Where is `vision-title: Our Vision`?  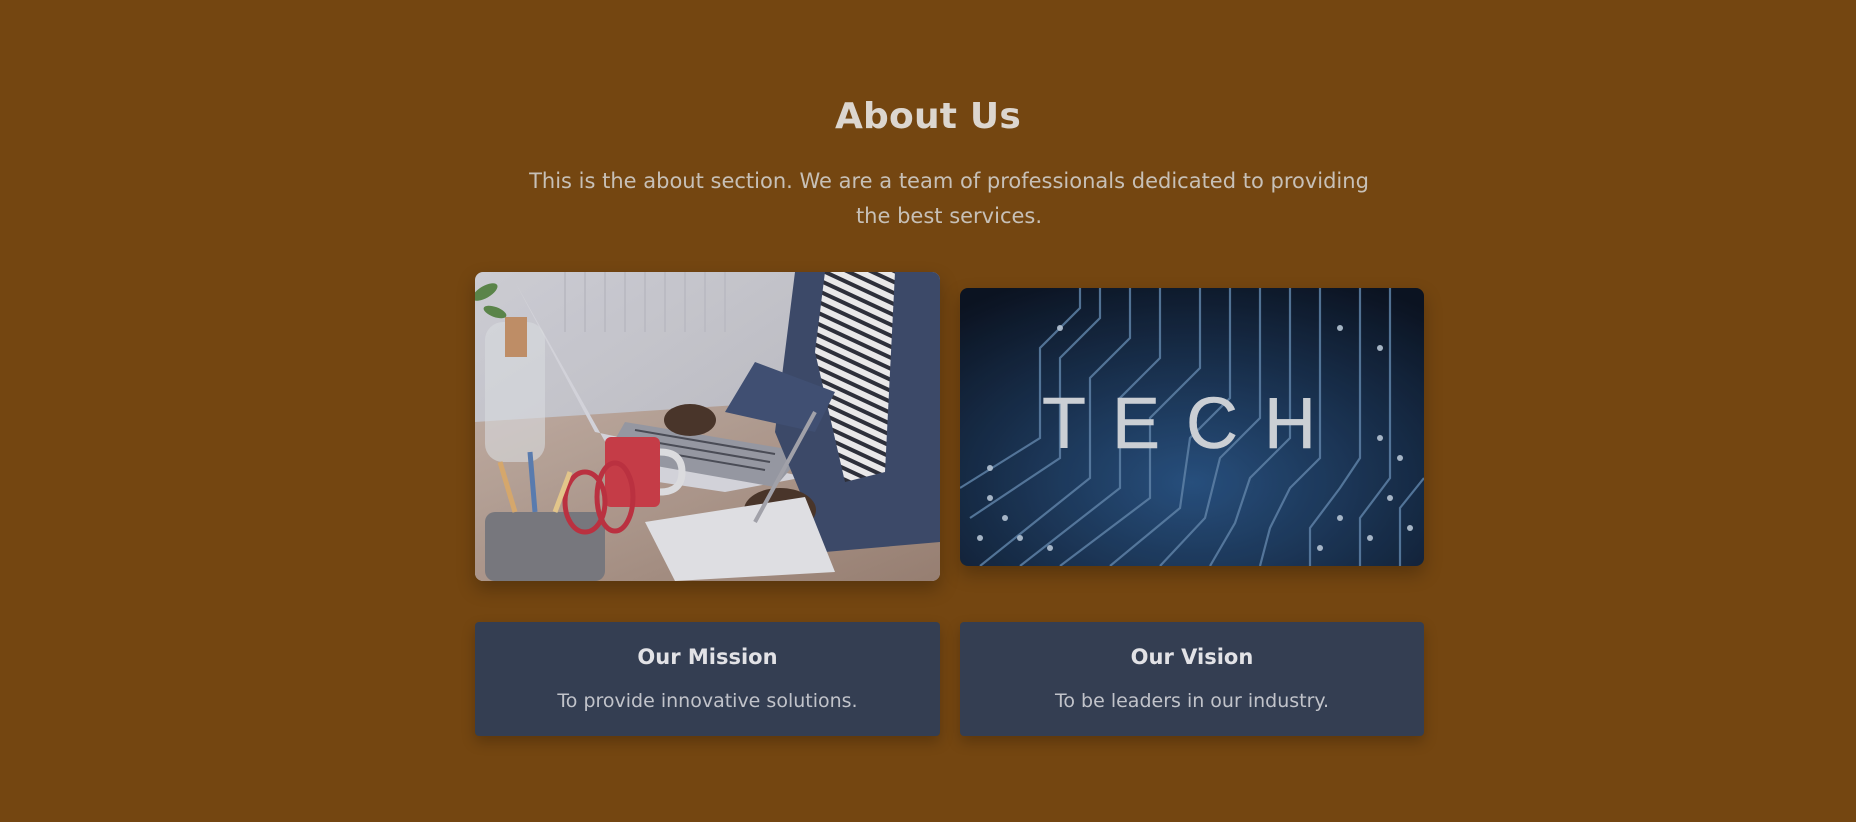 vision-title: Our Vision is located at coordinates (1192, 657).